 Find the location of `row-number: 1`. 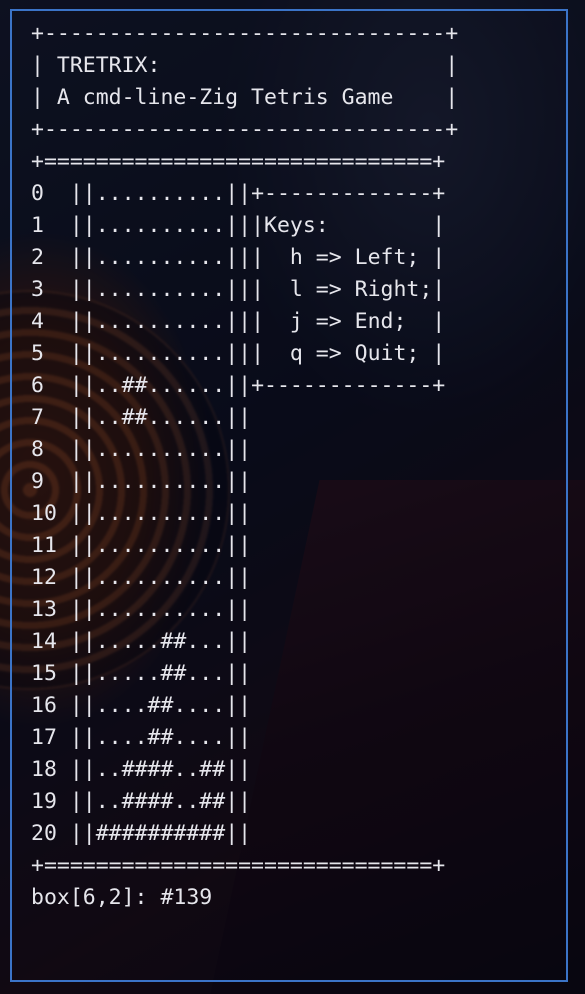

row-number: 1 is located at coordinates (44, 225).